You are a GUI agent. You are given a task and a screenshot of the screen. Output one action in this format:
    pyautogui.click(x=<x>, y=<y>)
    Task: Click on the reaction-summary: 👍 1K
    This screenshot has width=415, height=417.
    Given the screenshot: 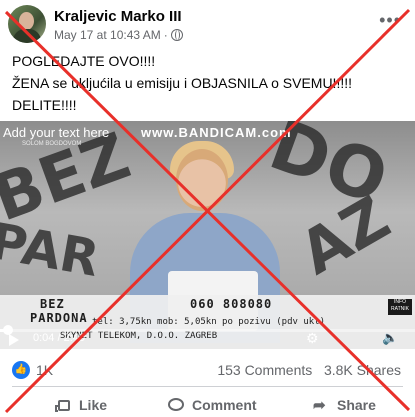 What is the action you would take?
    pyautogui.click(x=32, y=370)
    